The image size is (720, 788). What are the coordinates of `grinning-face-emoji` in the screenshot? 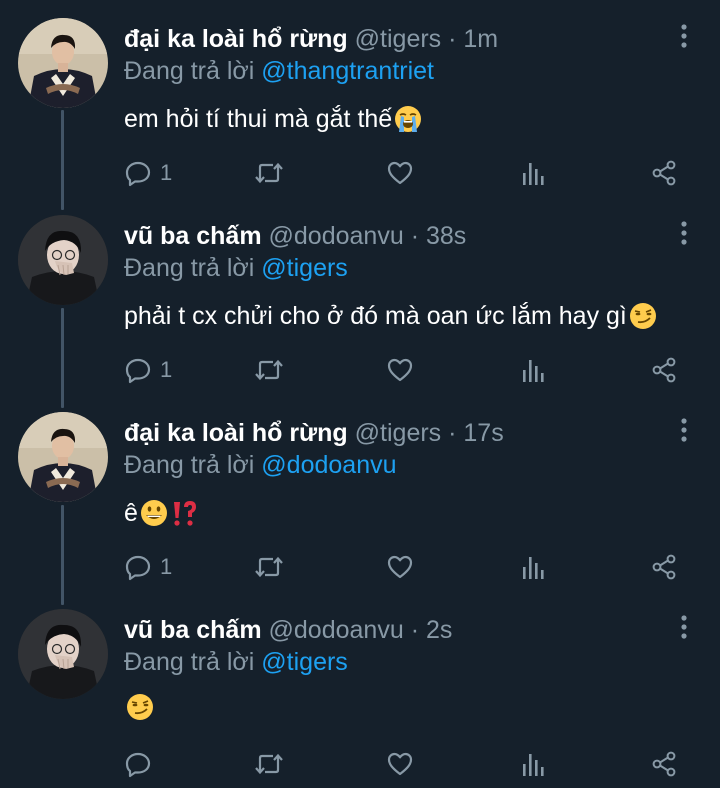 It's located at (154, 513).